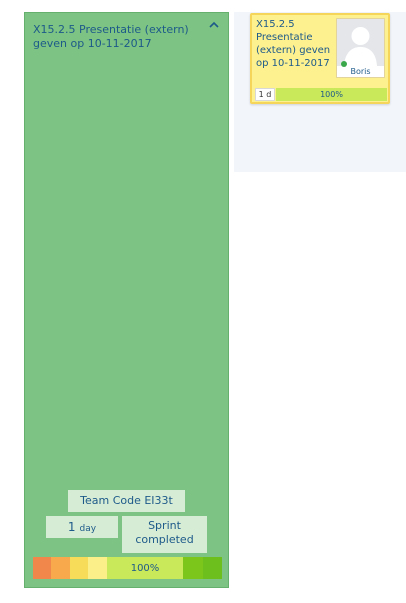 The width and height of the screenshot is (406, 603). What do you see at coordinates (360, 71) in the screenshot?
I see `assignee-name: Boris` at bounding box center [360, 71].